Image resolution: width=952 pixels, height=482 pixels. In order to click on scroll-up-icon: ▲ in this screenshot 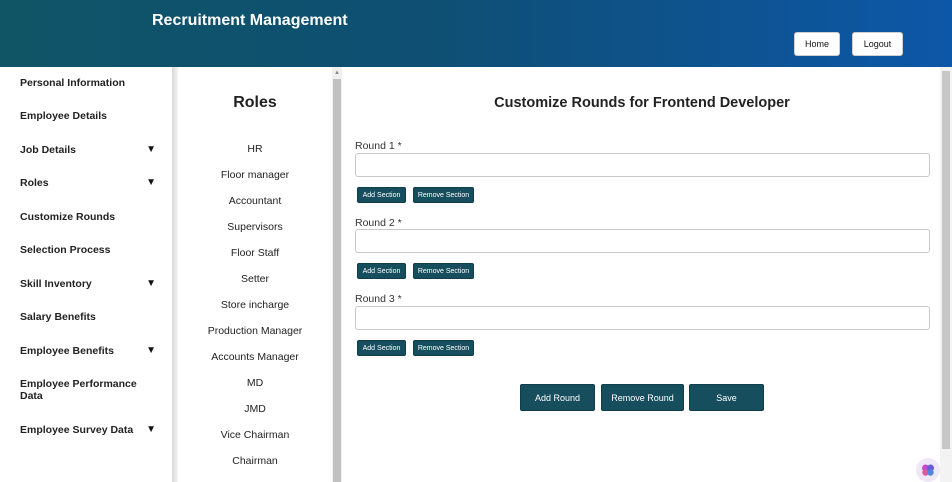, I will do `click(337, 73)`.